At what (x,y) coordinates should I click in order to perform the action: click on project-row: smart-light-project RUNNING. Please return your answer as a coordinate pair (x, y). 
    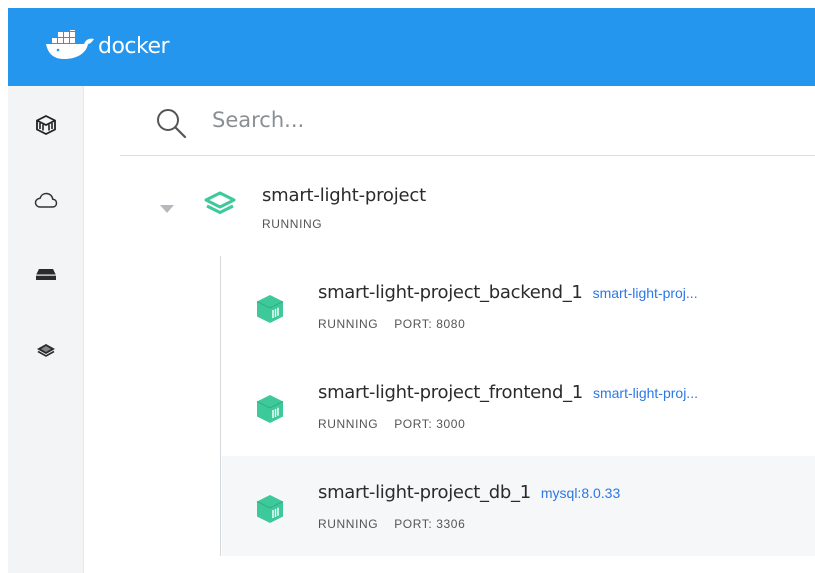
    Looking at the image, I should click on (467, 199).